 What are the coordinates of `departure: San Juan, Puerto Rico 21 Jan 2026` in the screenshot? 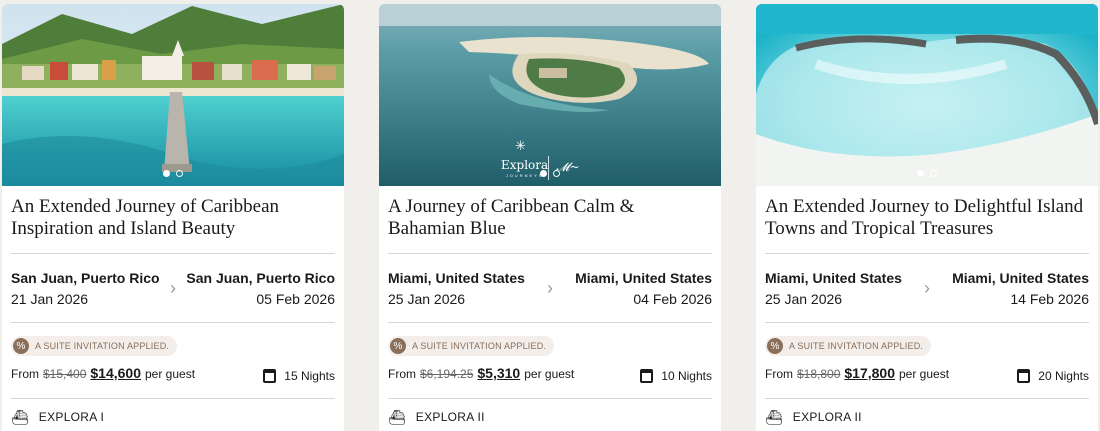 It's located at (85, 288).